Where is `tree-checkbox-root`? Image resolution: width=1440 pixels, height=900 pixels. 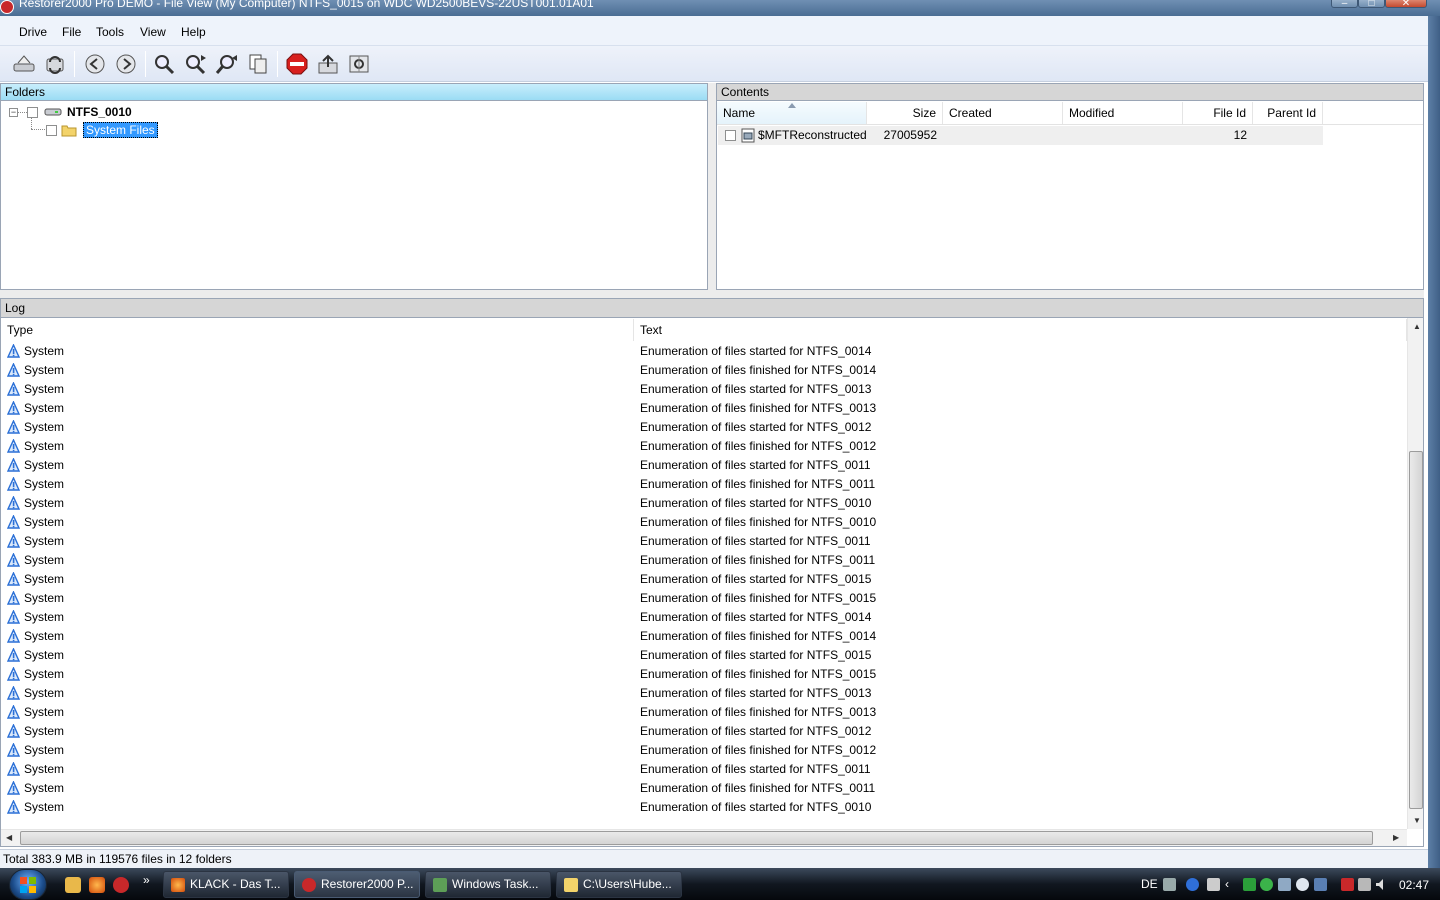
tree-checkbox-root is located at coordinates (32, 112).